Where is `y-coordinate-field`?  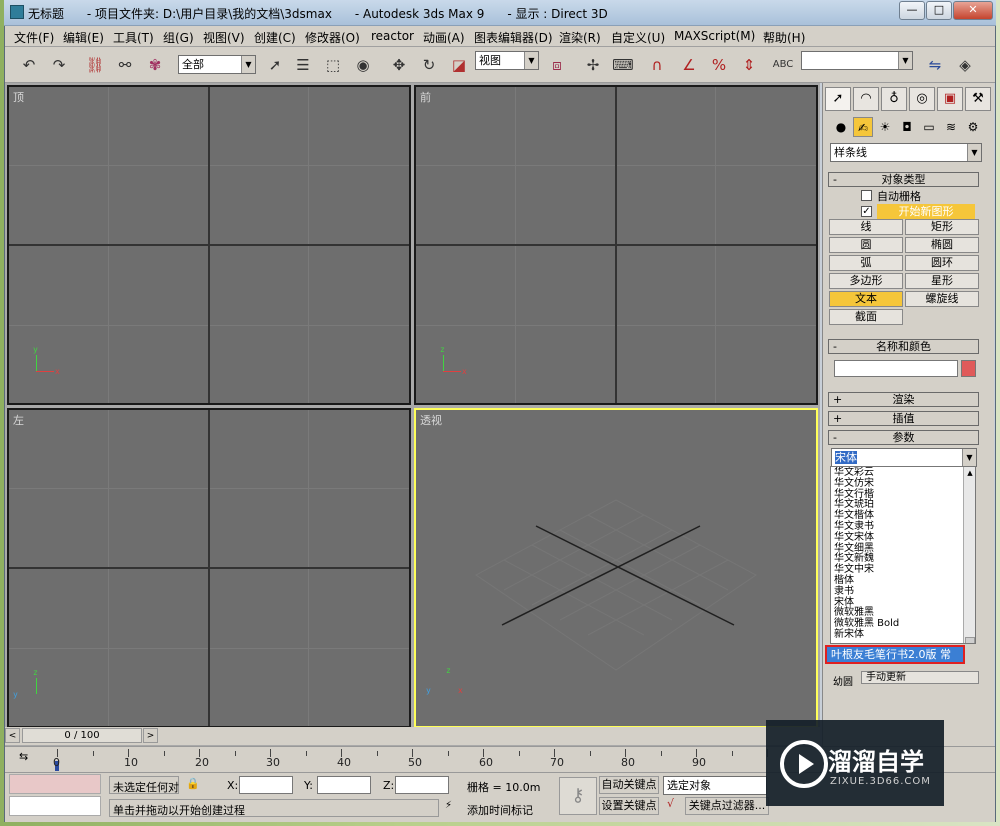
y-coordinate-field is located at coordinates (344, 785).